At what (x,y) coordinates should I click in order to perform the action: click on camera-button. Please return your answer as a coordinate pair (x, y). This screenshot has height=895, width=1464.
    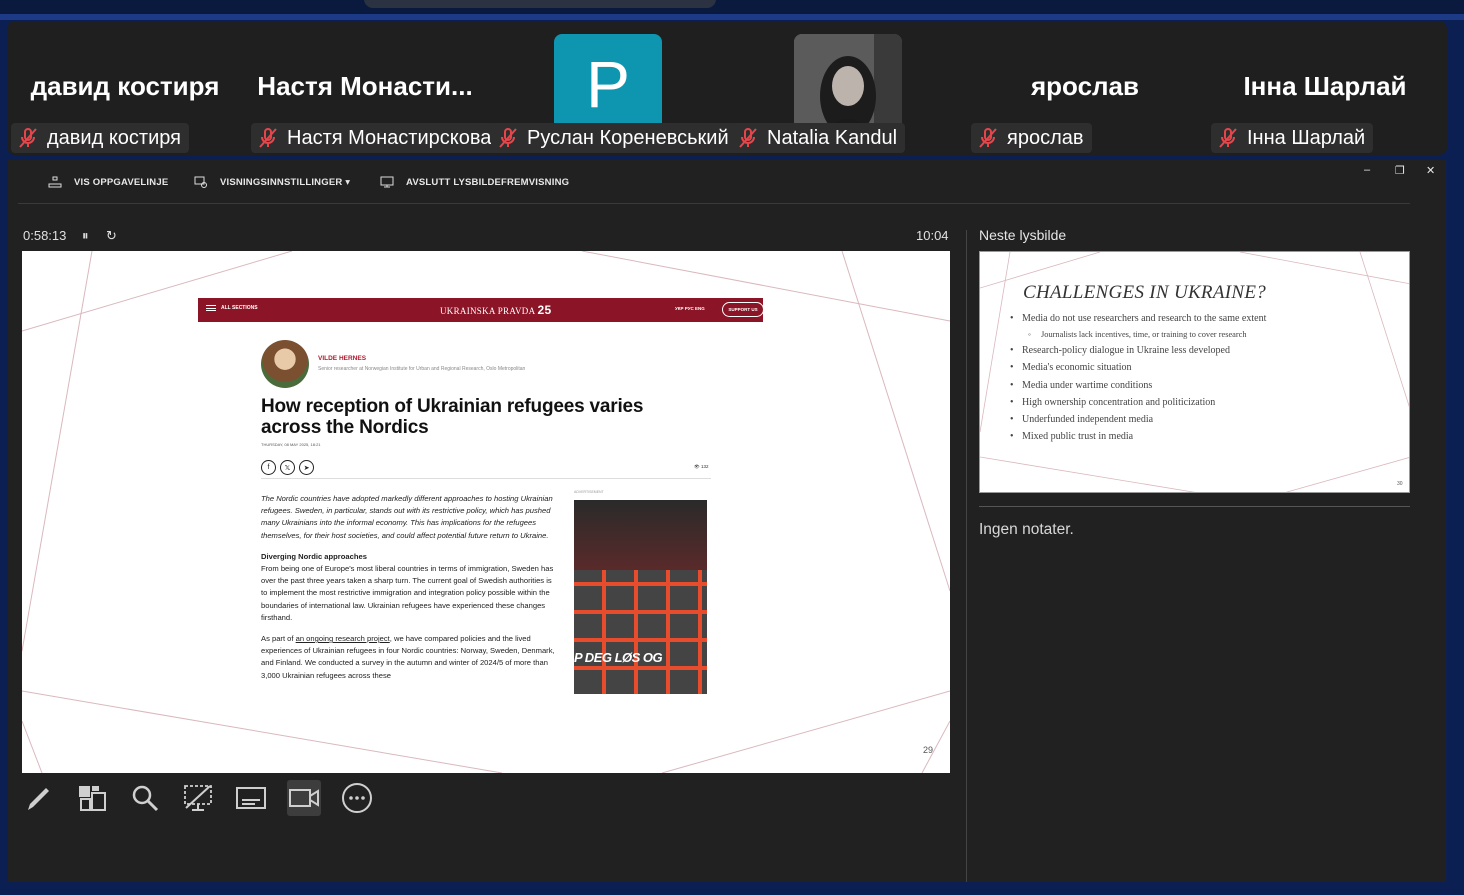
    Looking at the image, I should click on (304, 798).